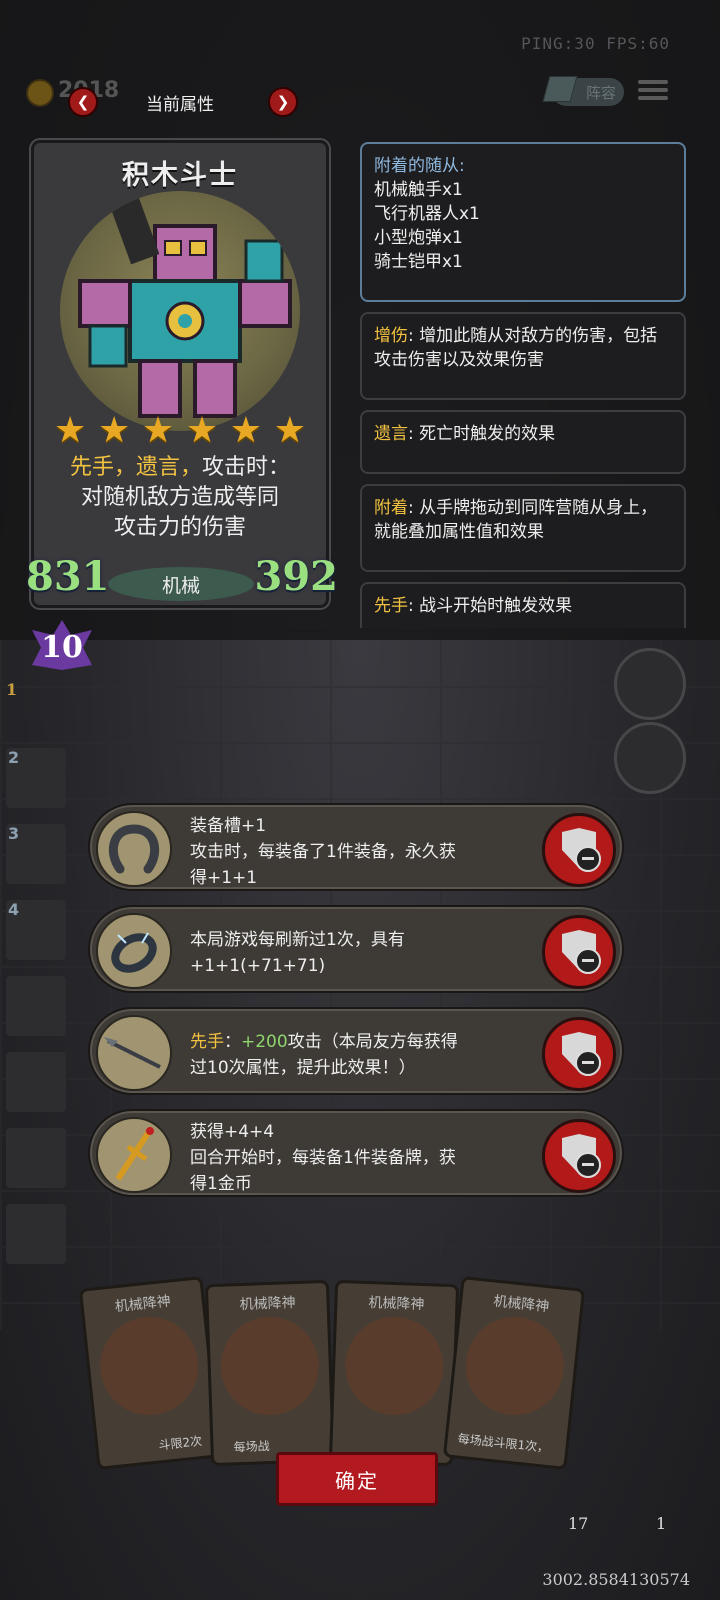 This screenshot has height=1600, width=720. What do you see at coordinates (482, 434) in the screenshot?
I see `glossary-text: : 死亡时触发的效果` at bounding box center [482, 434].